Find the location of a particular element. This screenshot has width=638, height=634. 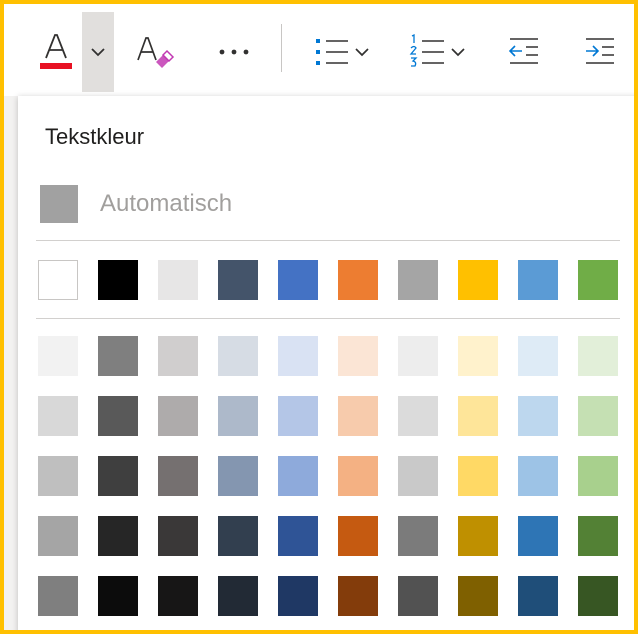

decrease-indent-icon is located at coordinates (523, 51).